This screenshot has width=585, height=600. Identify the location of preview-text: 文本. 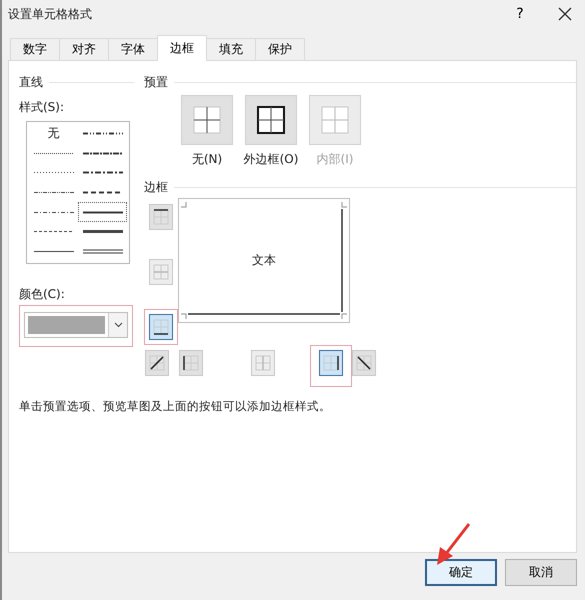
(264, 260).